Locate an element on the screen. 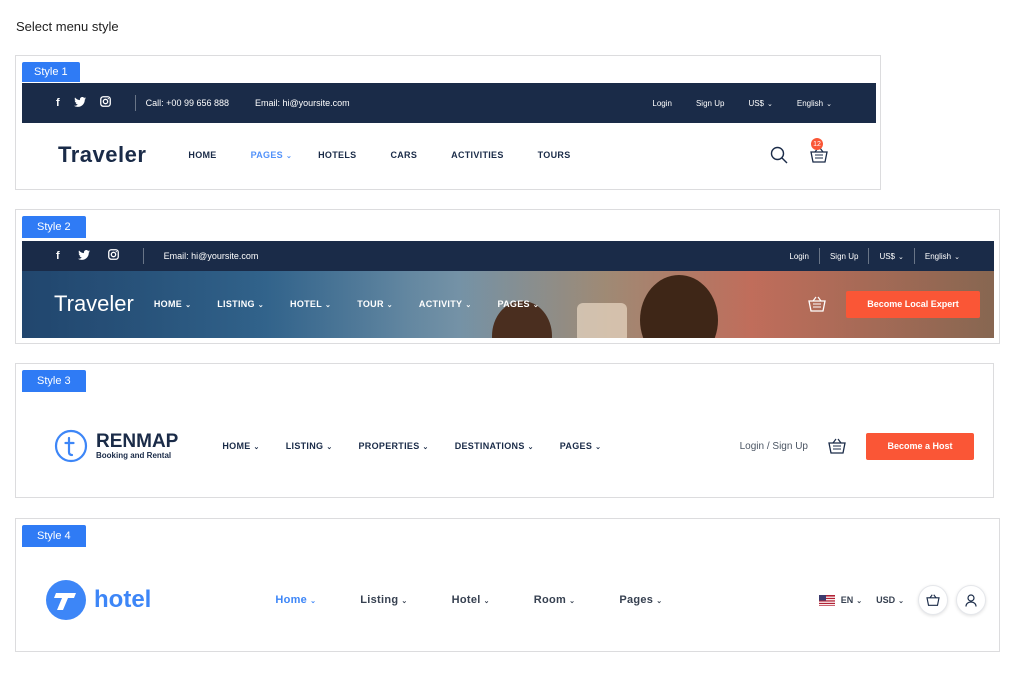 This screenshot has height=674, width=1024. style2-tag: Style 2 is located at coordinates (54, 227).